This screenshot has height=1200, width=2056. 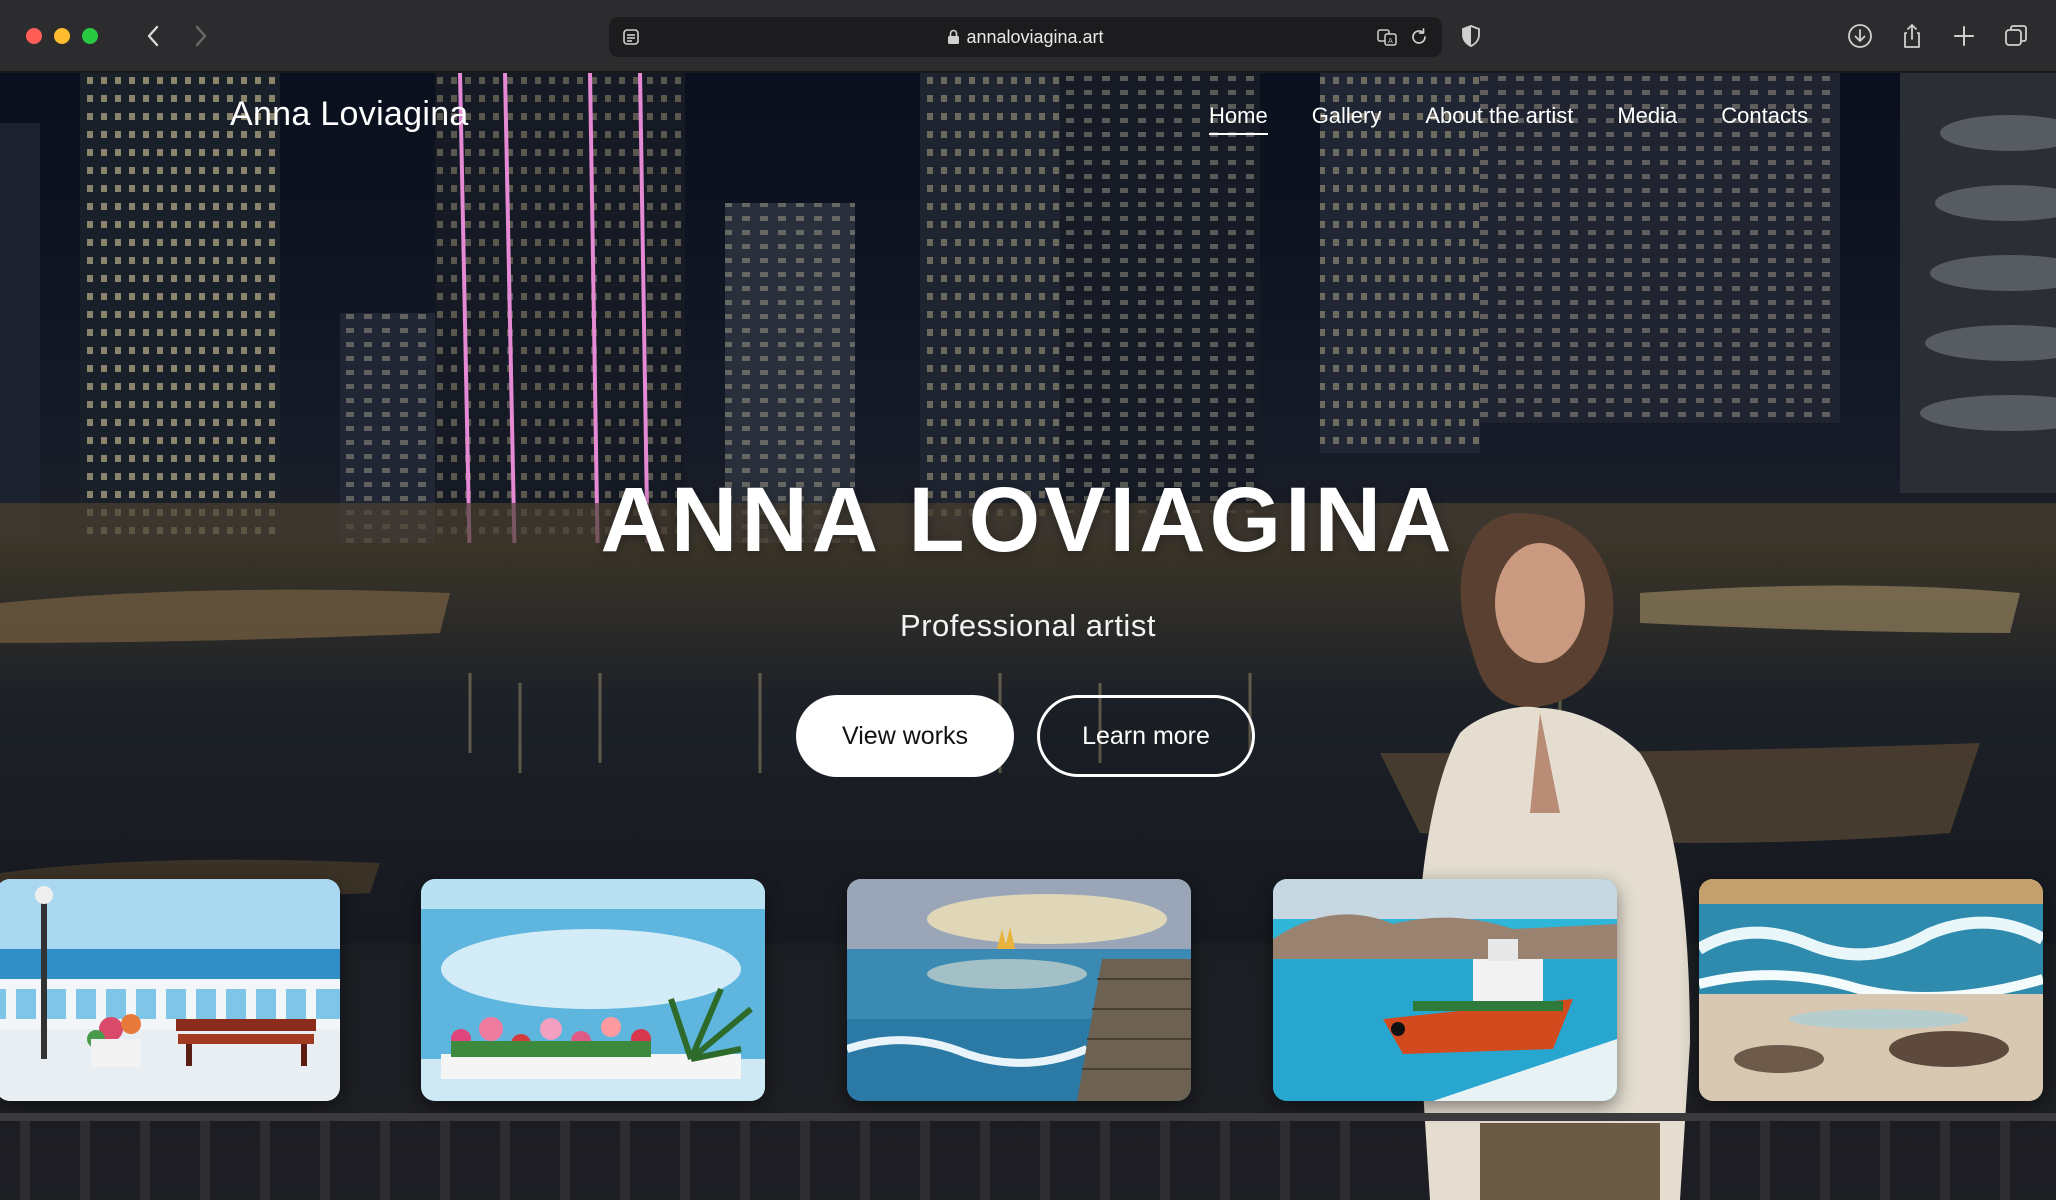 I want to click on nav-media: Media, so click(x=1647, y=119).